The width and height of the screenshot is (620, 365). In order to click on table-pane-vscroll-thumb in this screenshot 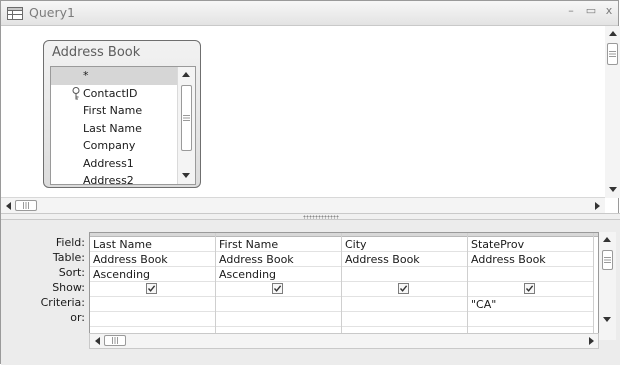, I will do `click(612, 54)`.